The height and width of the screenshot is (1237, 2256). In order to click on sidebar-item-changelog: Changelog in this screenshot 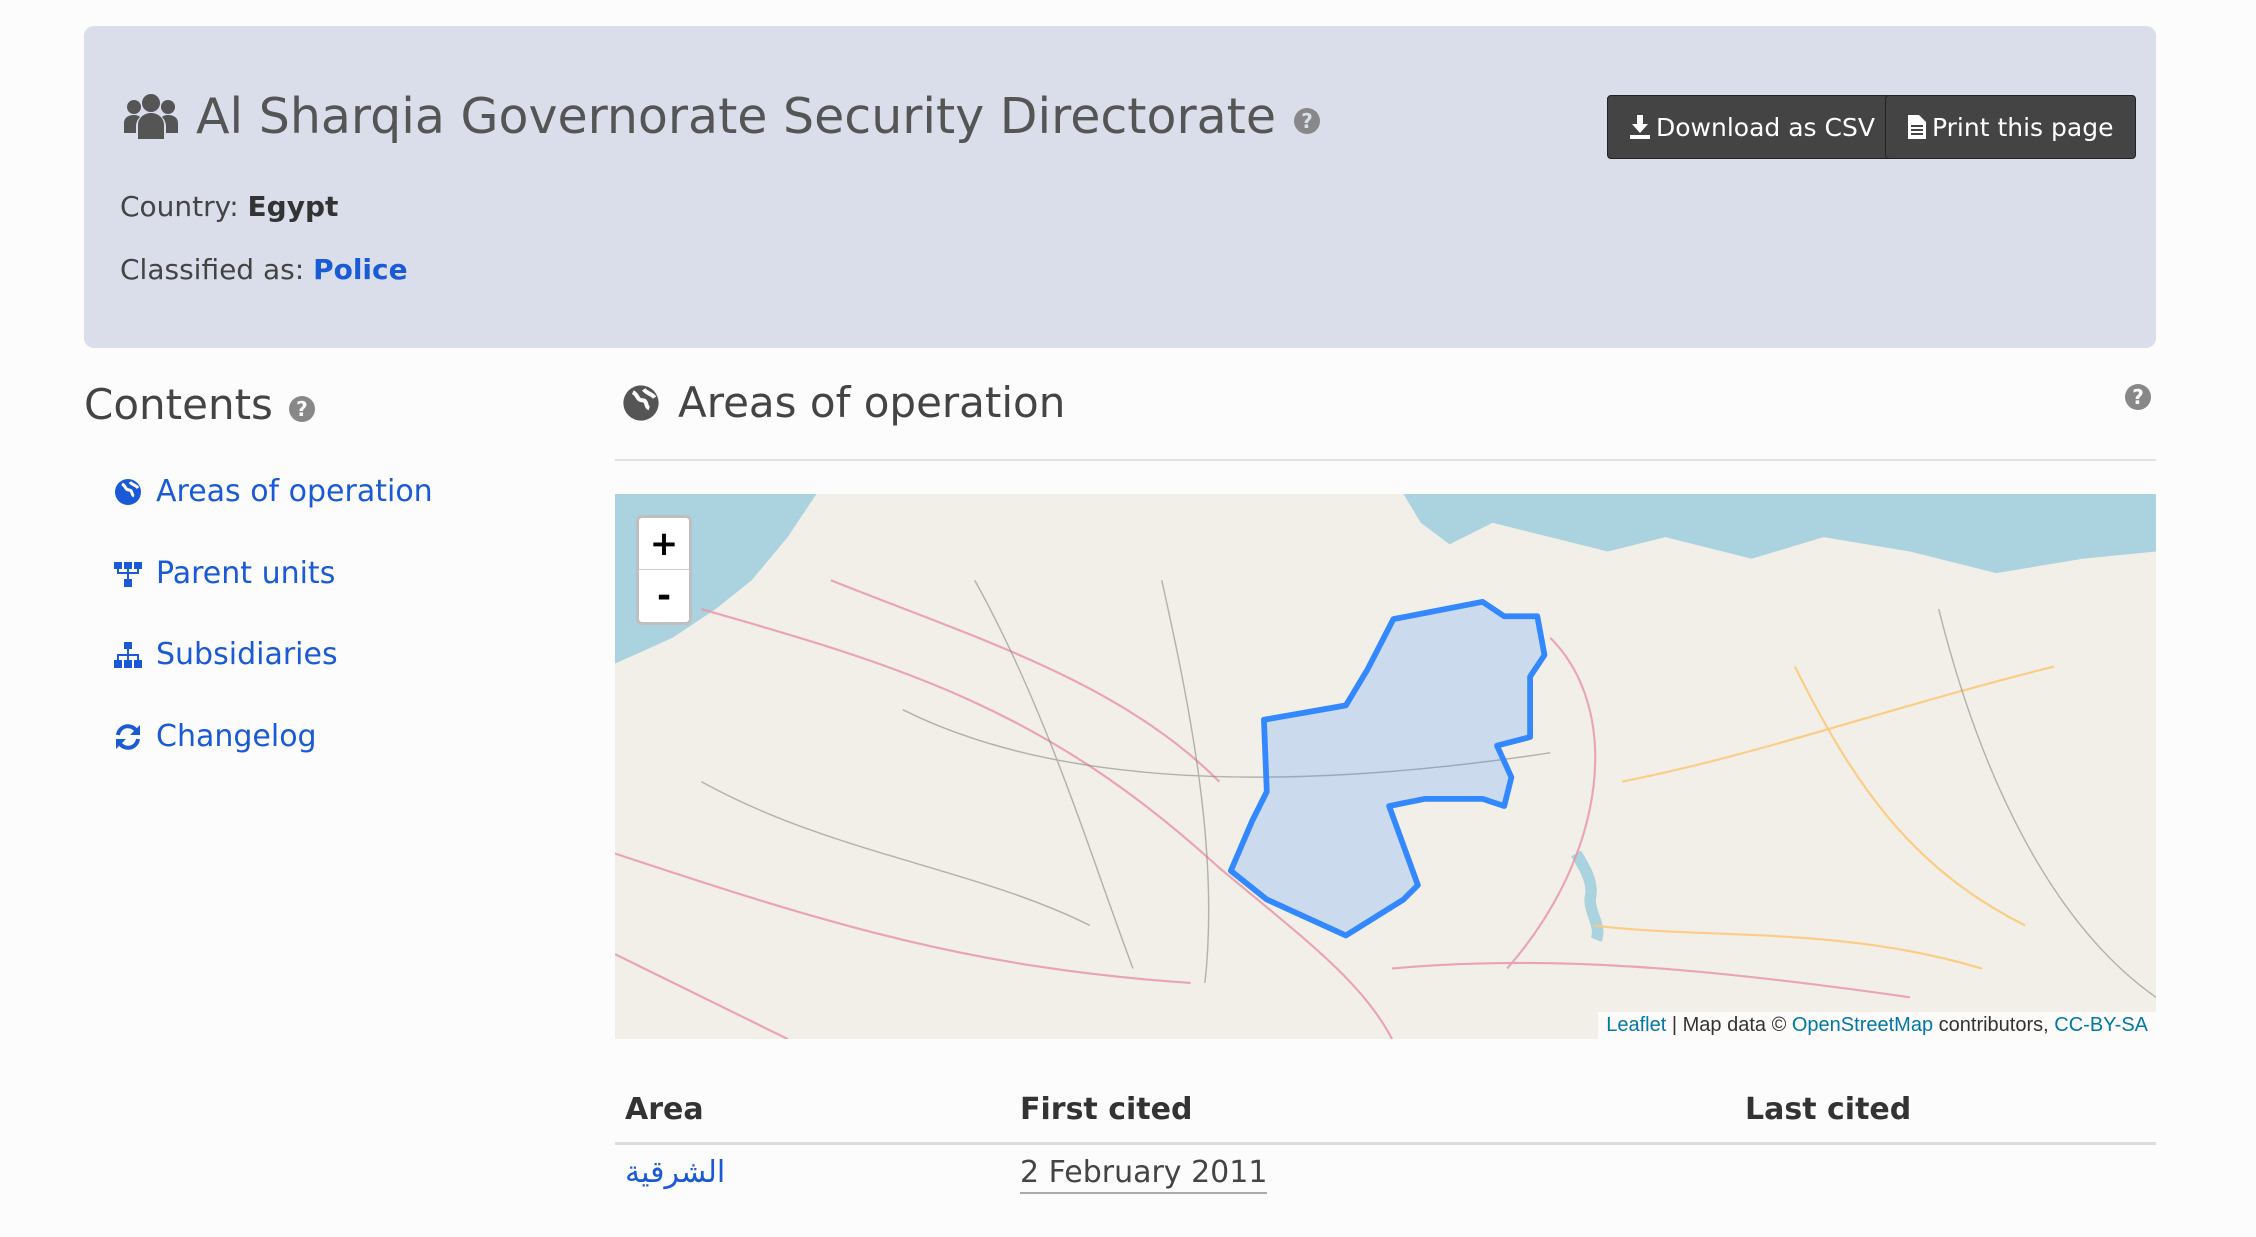, I will do `click(215, 736)`.